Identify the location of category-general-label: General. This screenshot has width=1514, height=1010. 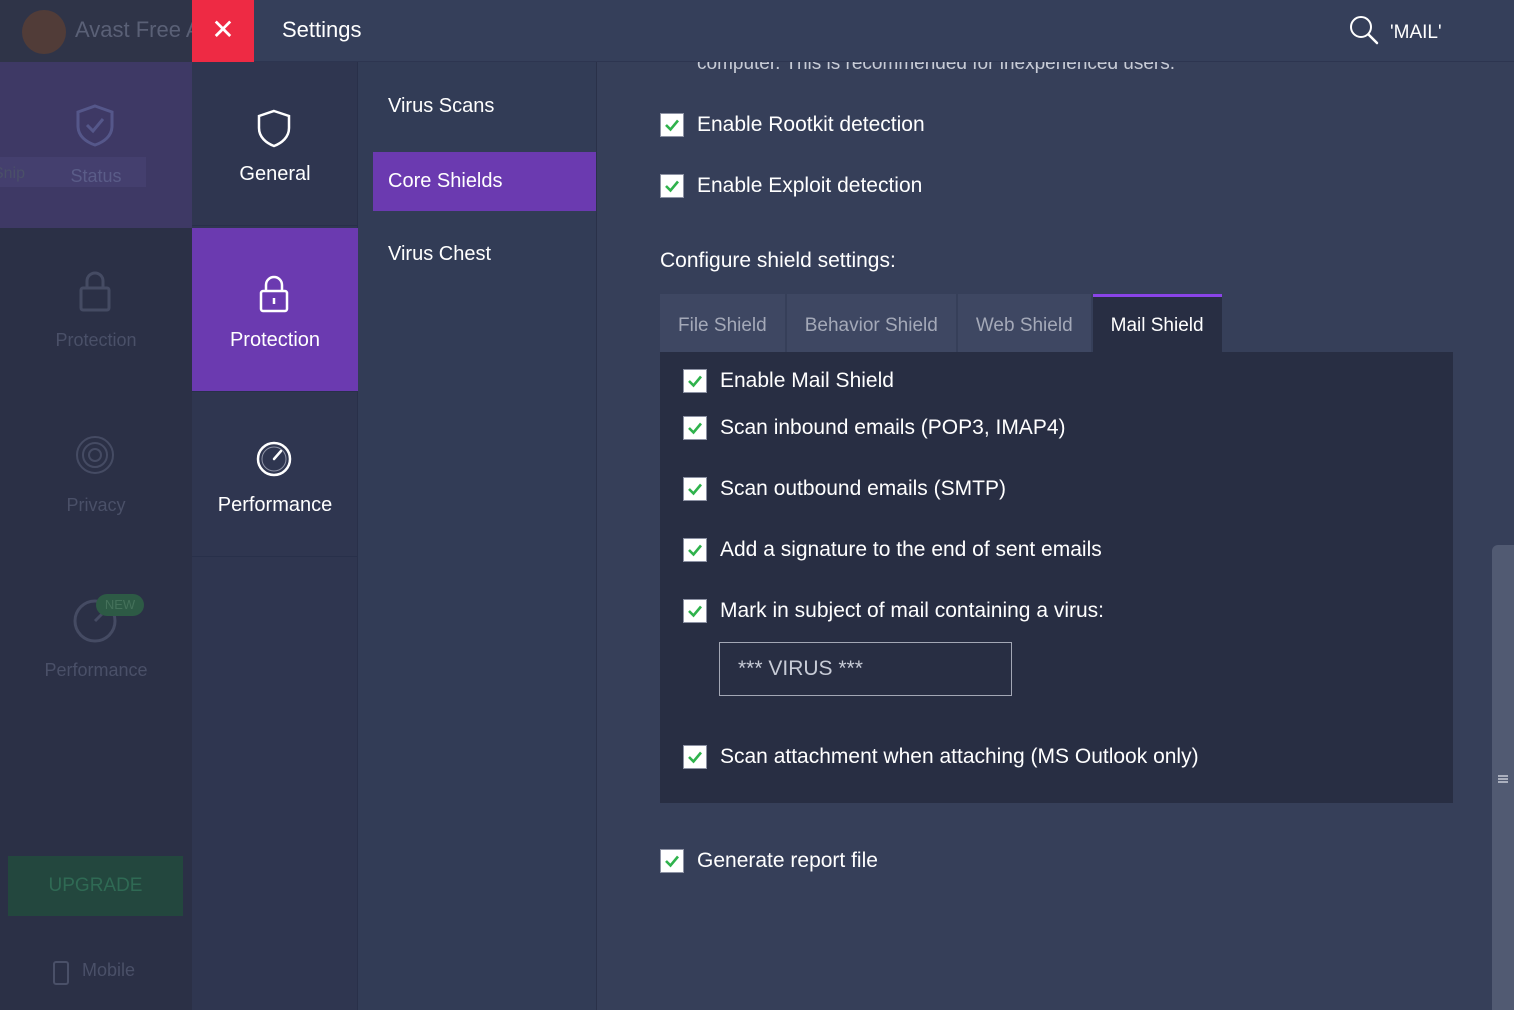
(275, 174).